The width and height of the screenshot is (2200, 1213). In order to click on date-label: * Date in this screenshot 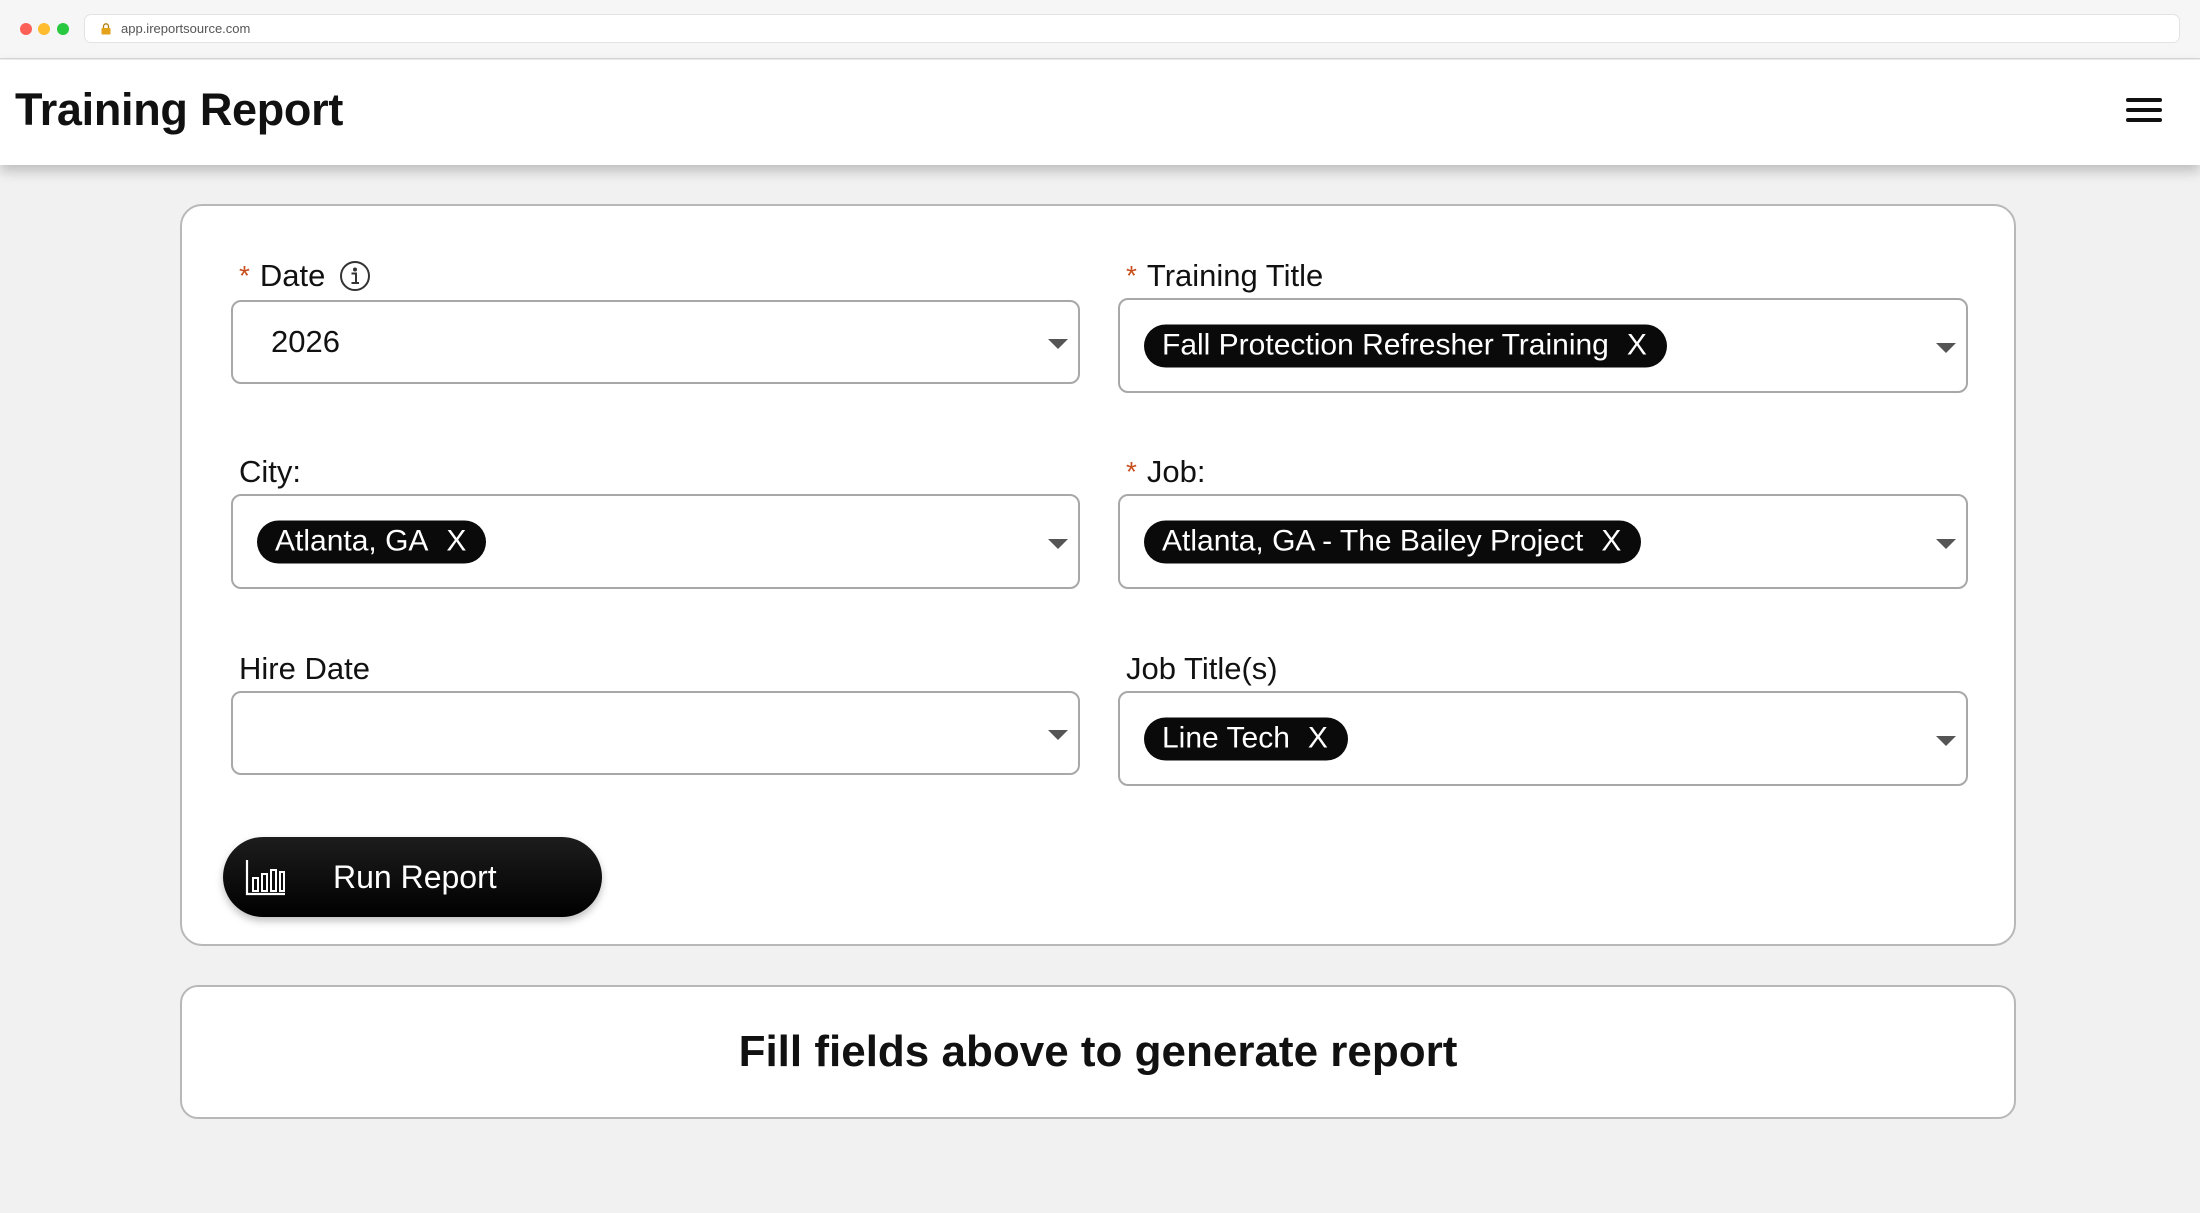, I will do `click(305, 276)`.